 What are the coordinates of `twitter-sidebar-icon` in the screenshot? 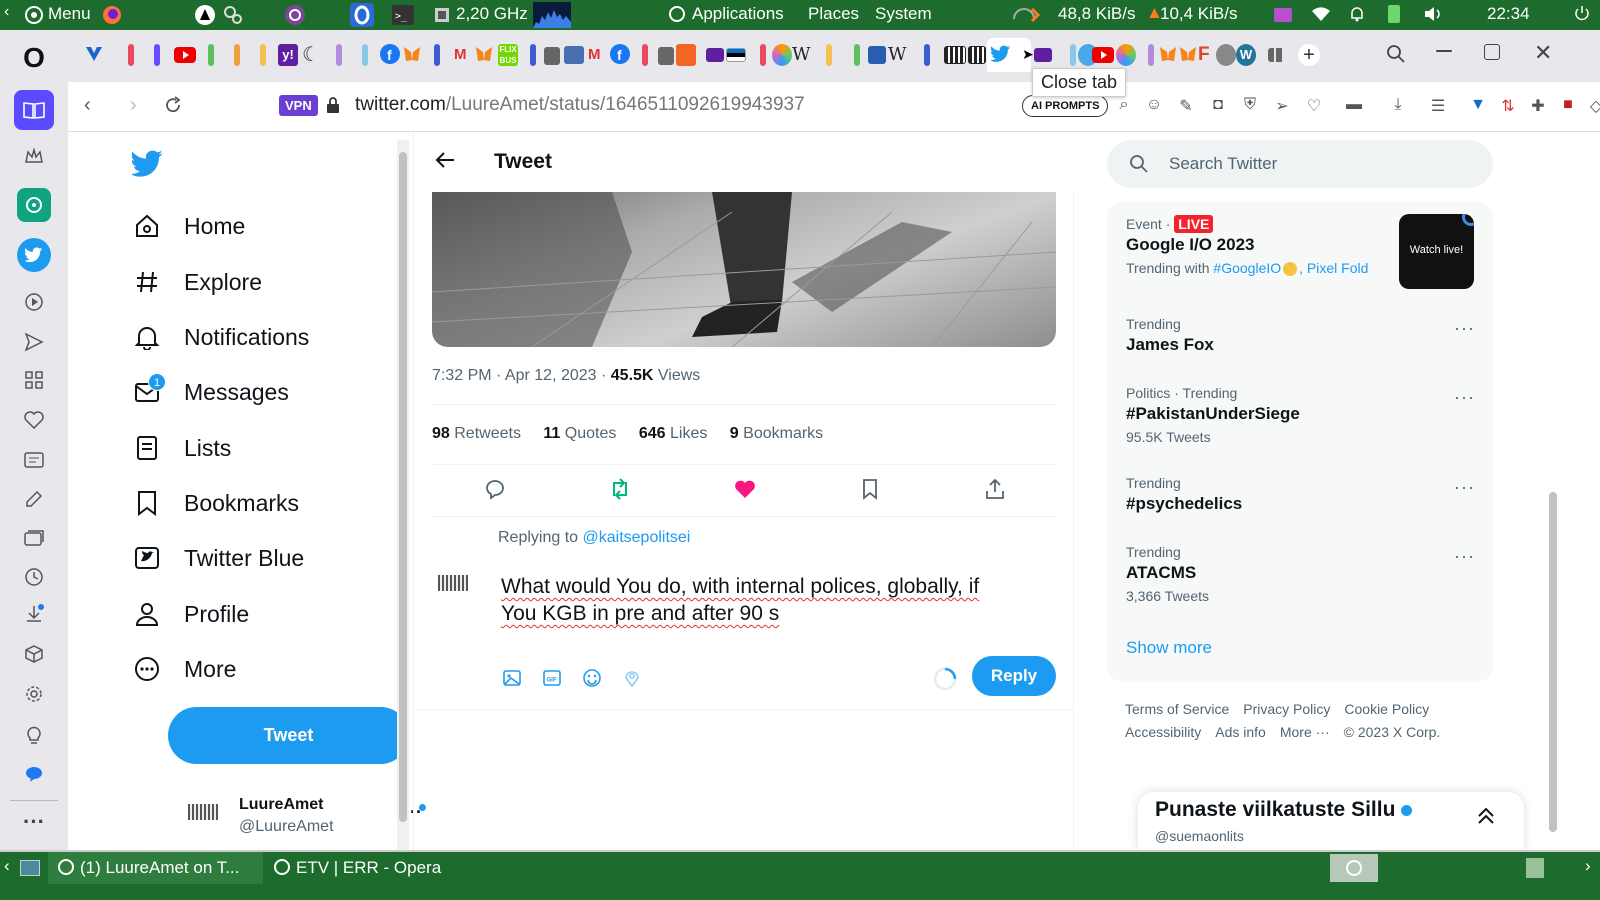 It's located at (34, 255).